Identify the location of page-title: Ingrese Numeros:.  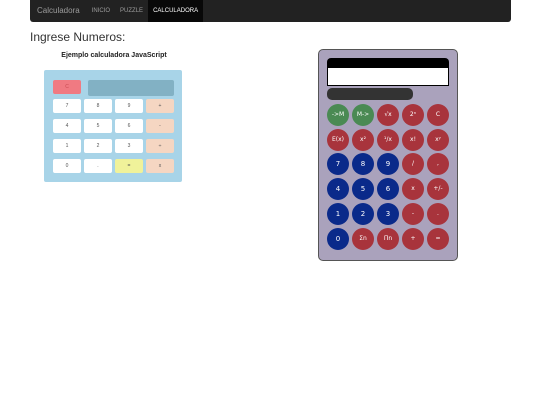
(78, 37).